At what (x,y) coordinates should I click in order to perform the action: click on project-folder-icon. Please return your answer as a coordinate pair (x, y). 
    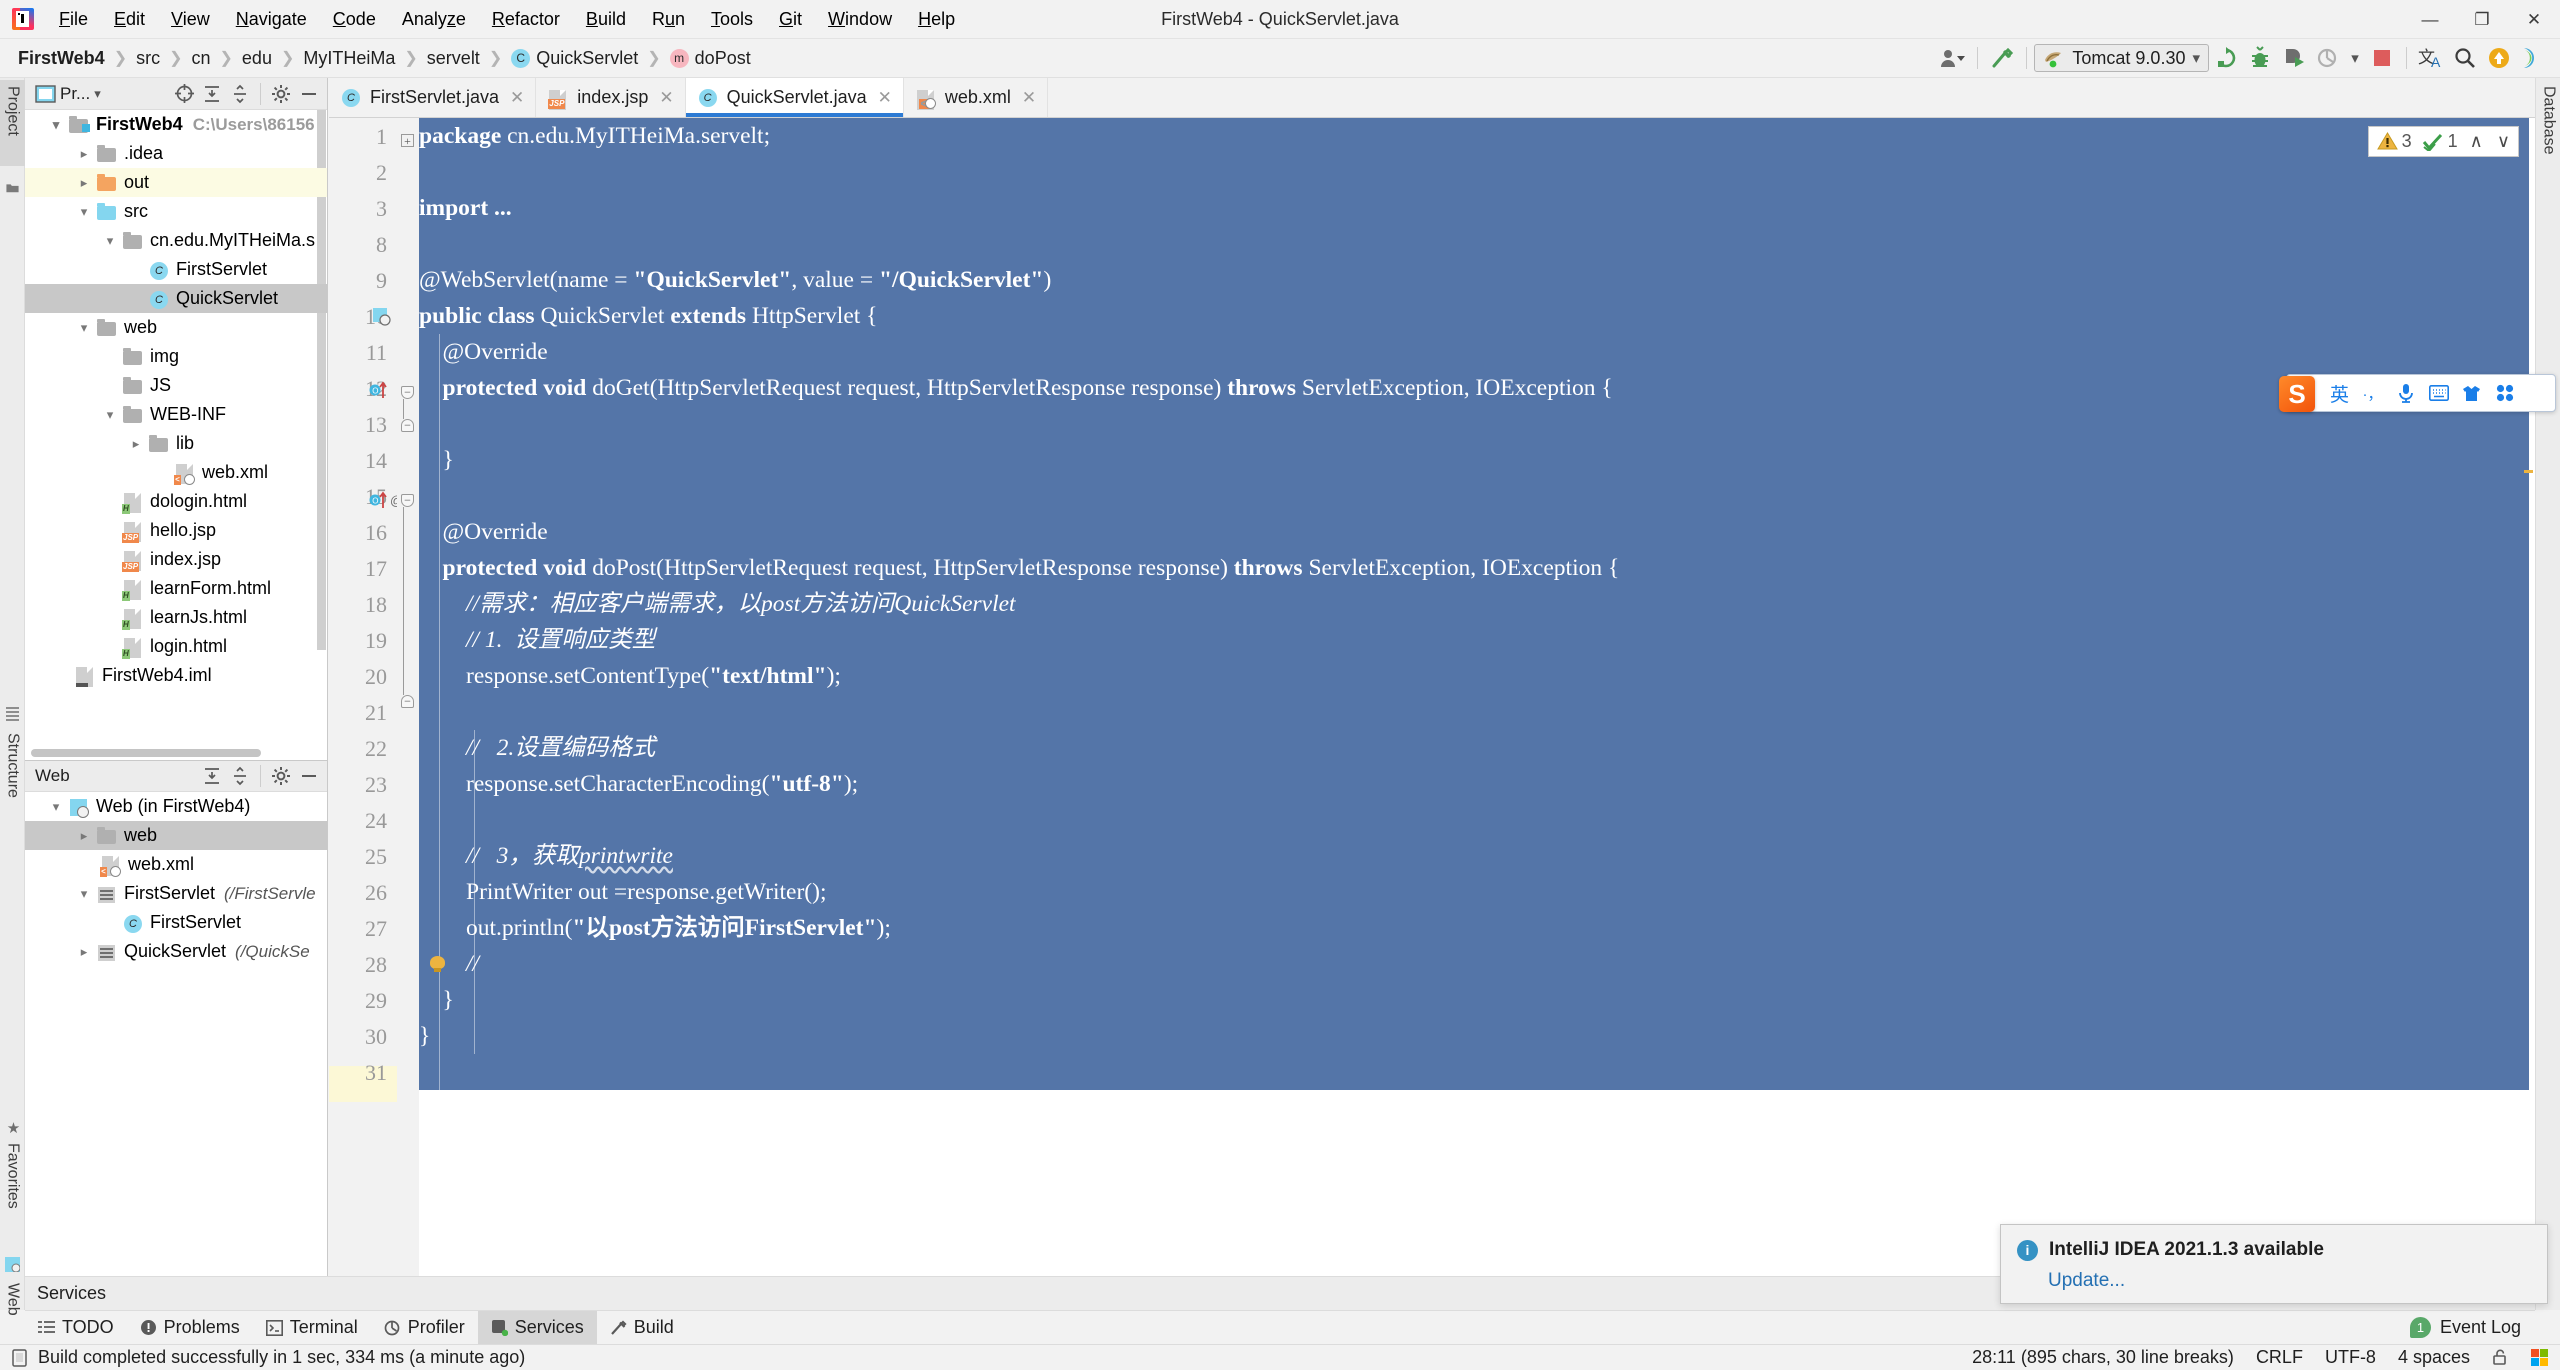
    Looking at the image, I should click on (12, 185).